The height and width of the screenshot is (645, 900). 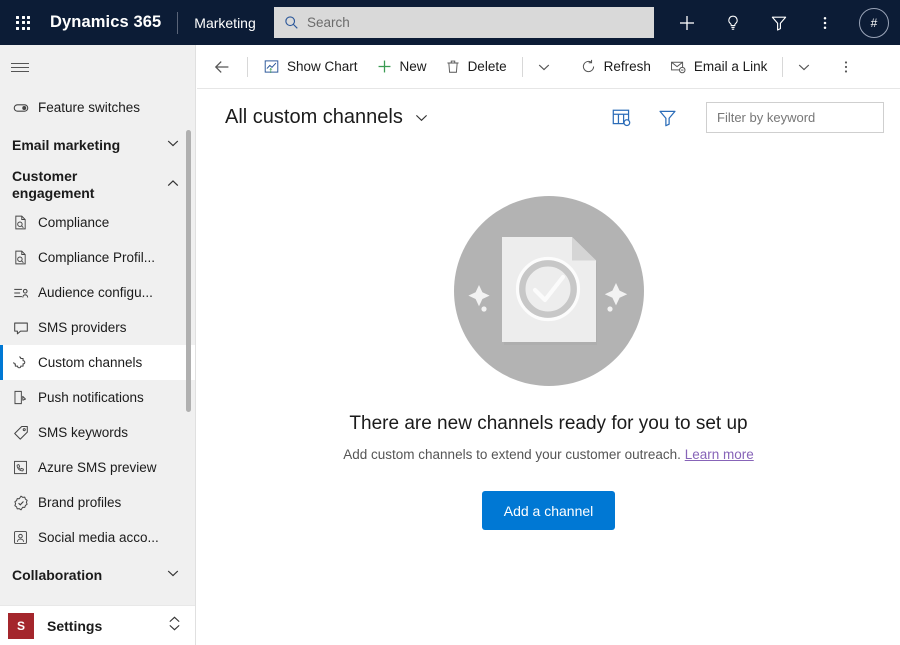 I want to click on show-chart-button: Show Chart, so click(x=310, y=67).